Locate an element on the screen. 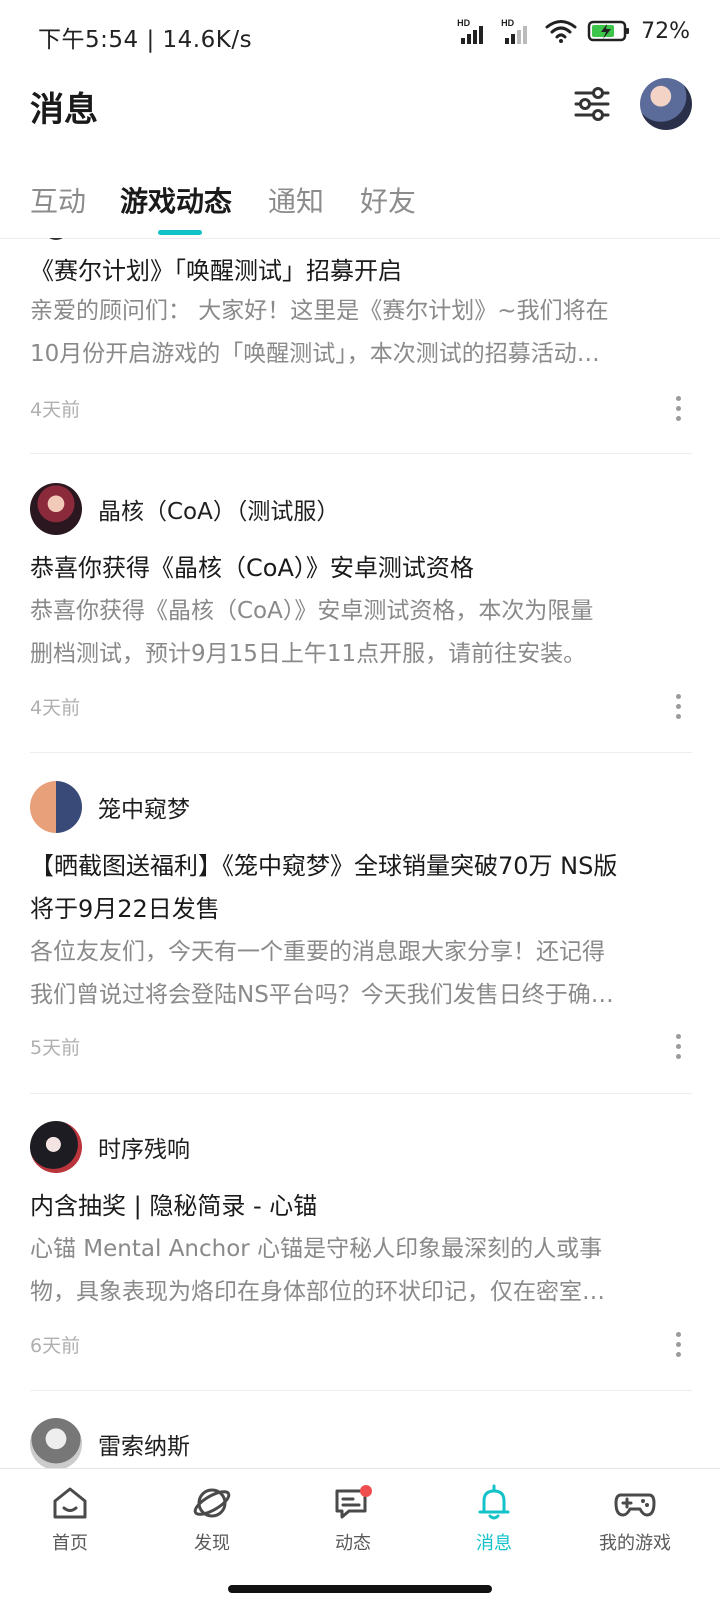  moments-icon is located at coordinates (353, 1502).